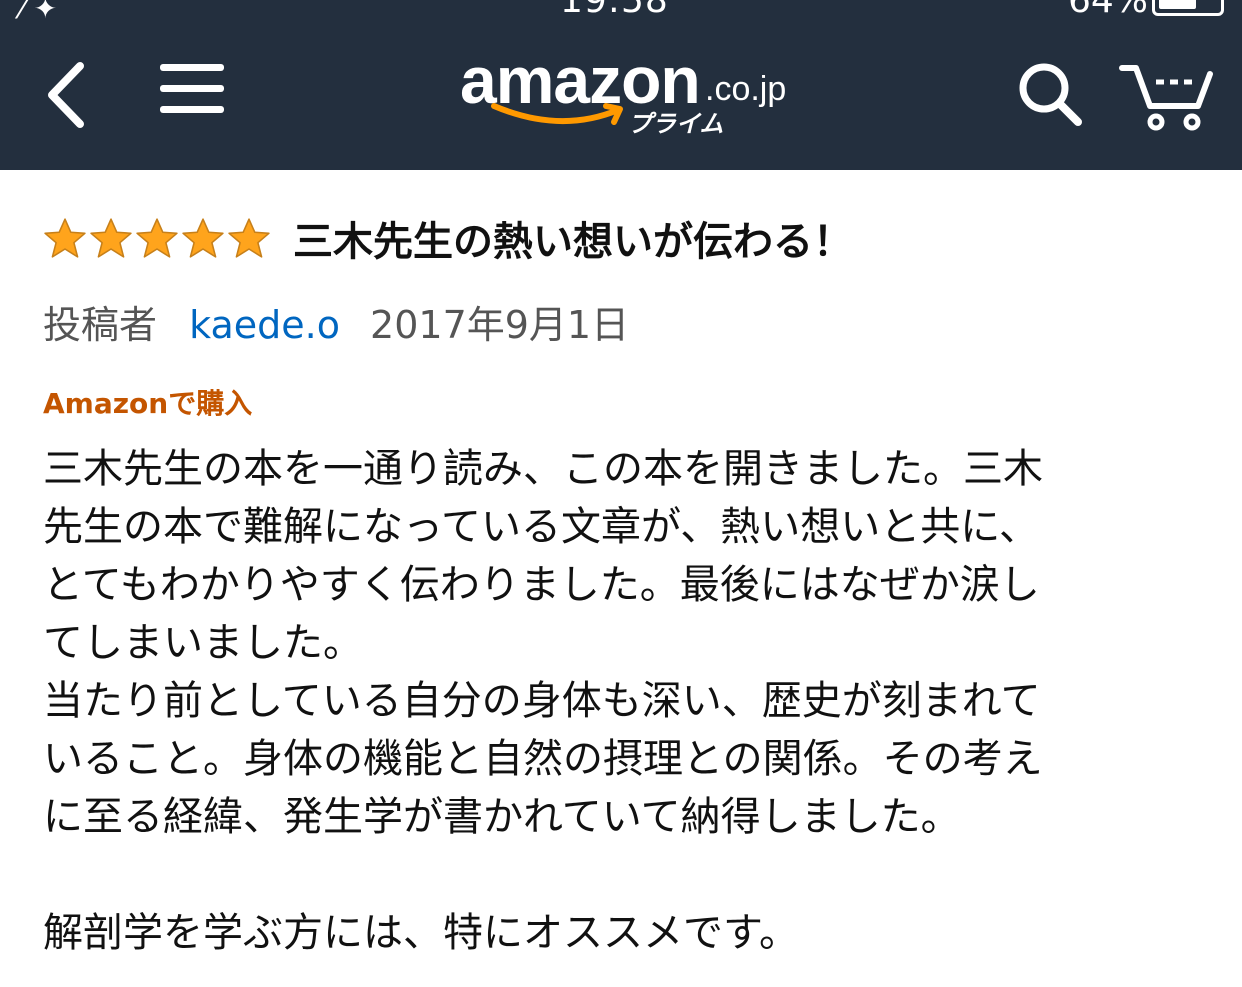 Image resolution: width=1242 pixels, height=987 pixels. Describe the element at coordinates (100, 325) in the screenshot. I see `byline-label: 投稿者` at that location.